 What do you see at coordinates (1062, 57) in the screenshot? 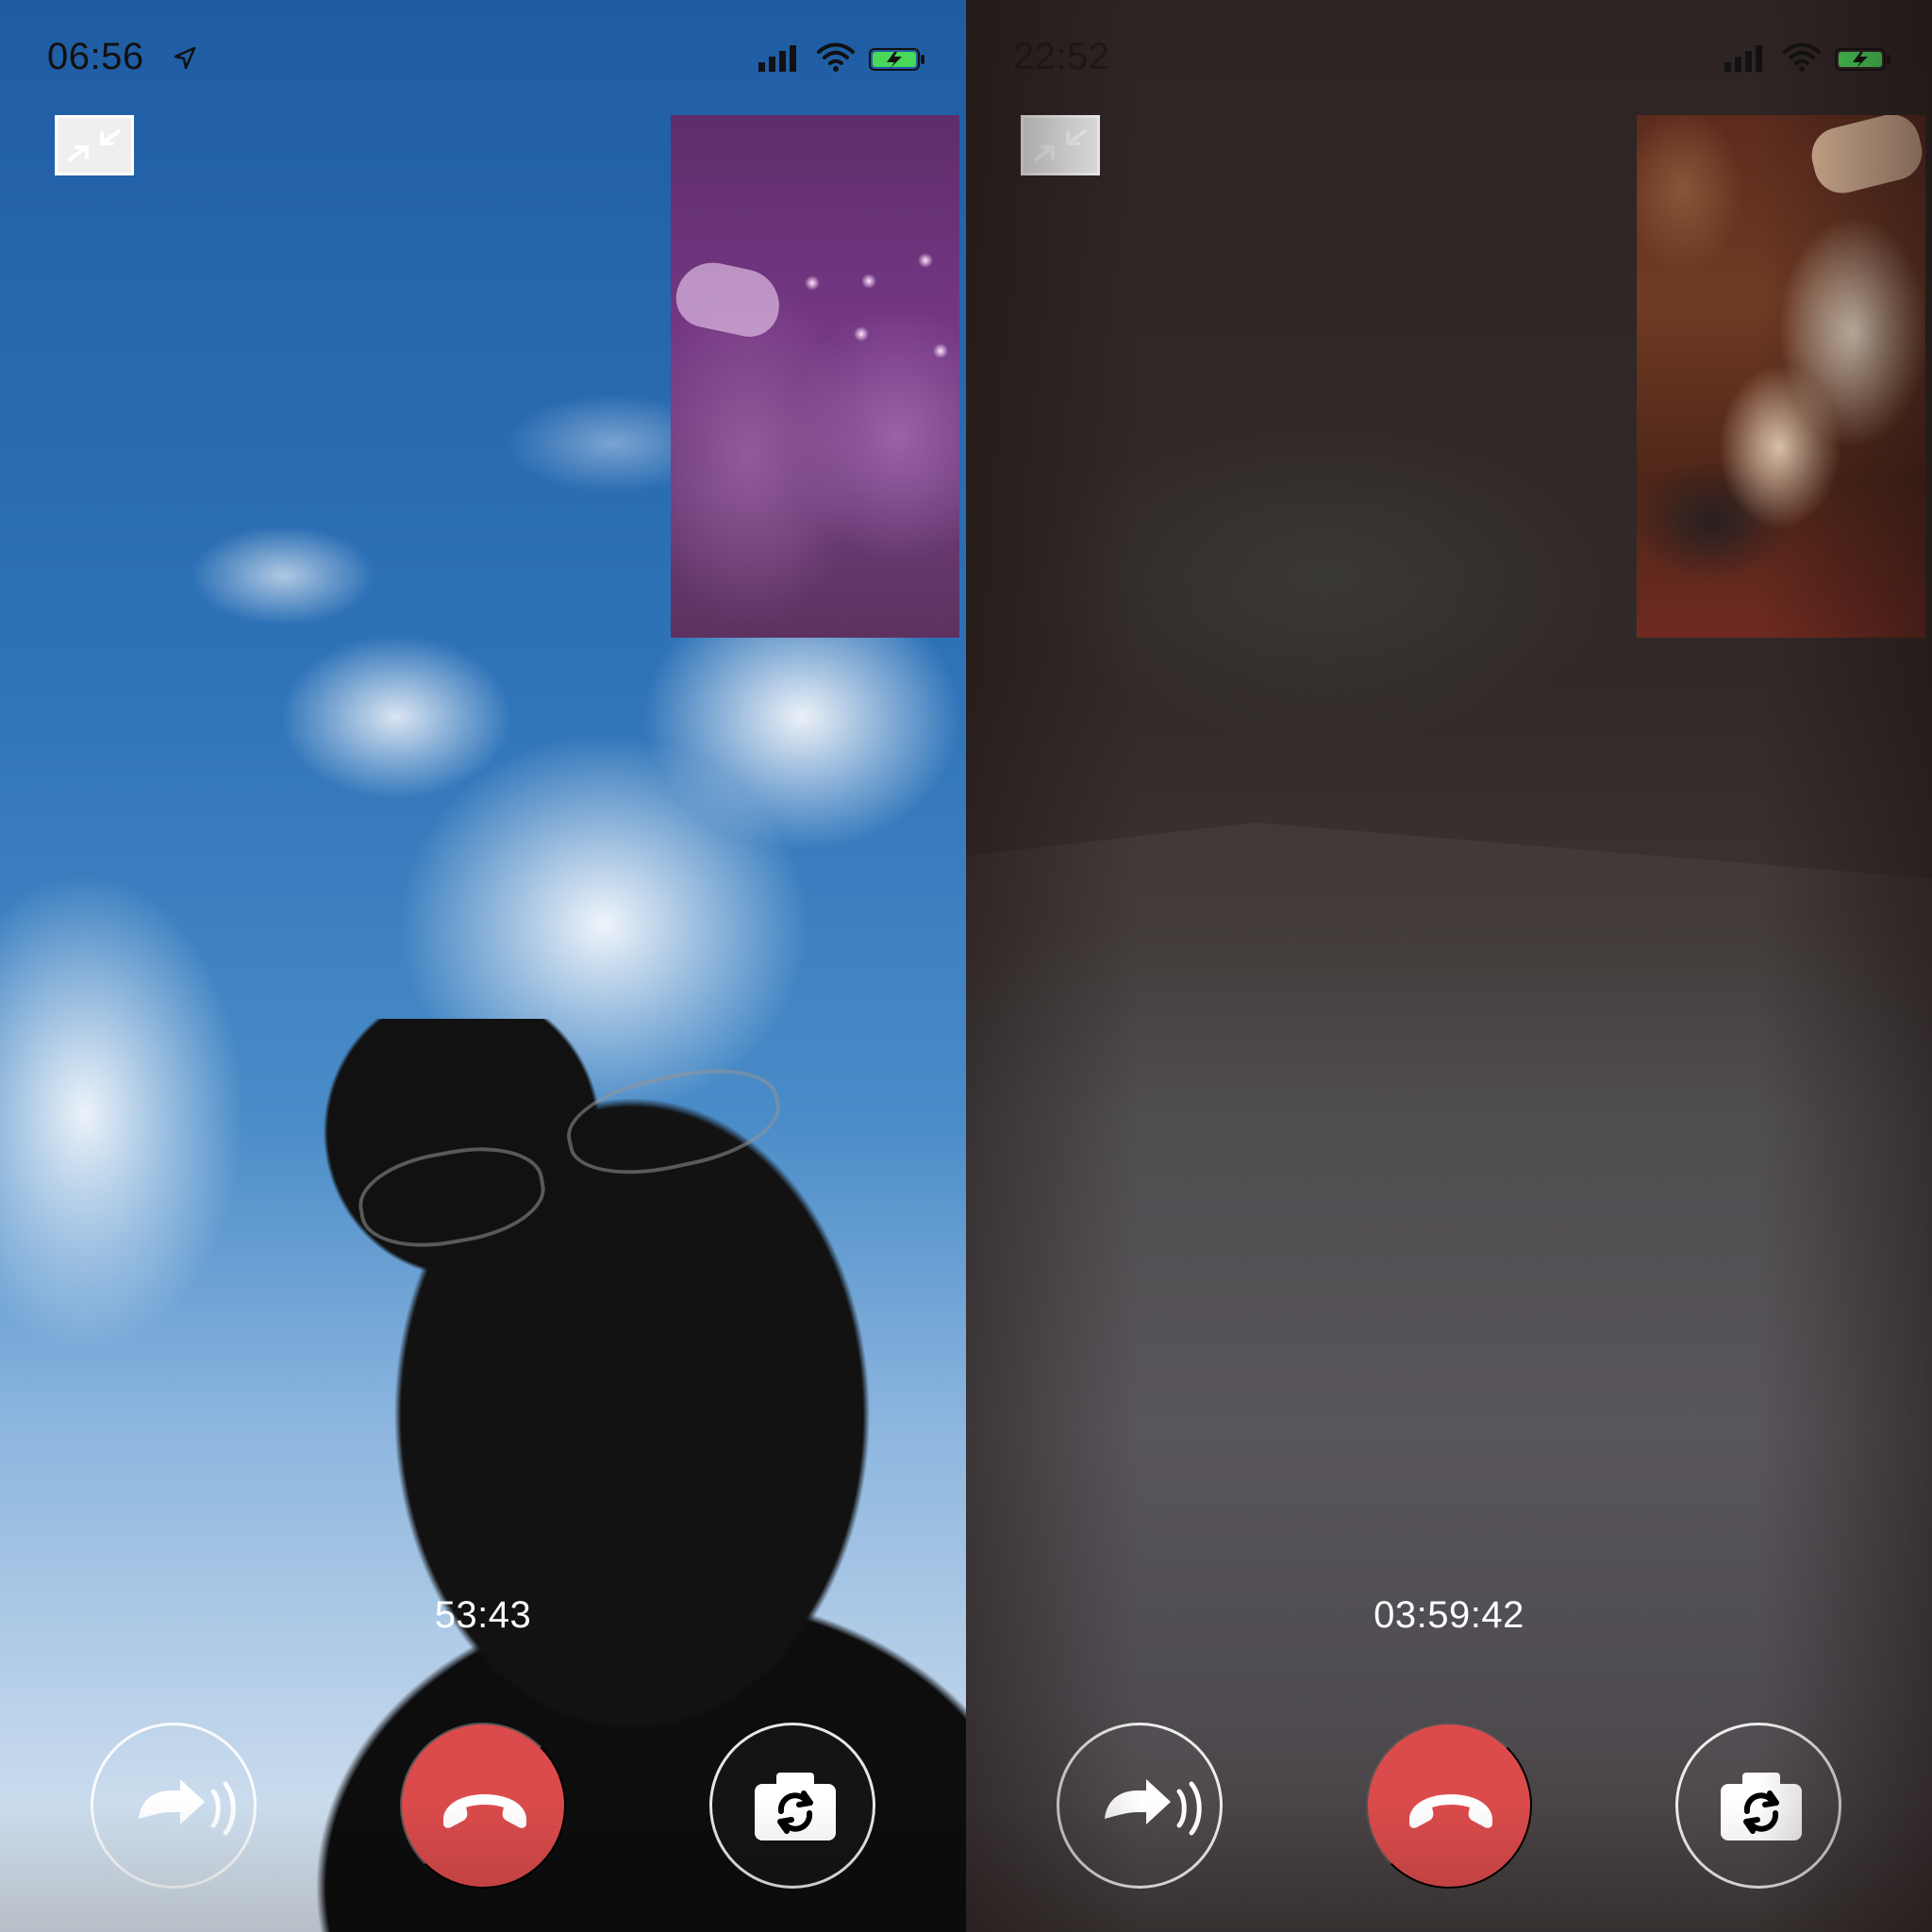
I see `status-time: 22:52` at bounding box center [1062, 57].